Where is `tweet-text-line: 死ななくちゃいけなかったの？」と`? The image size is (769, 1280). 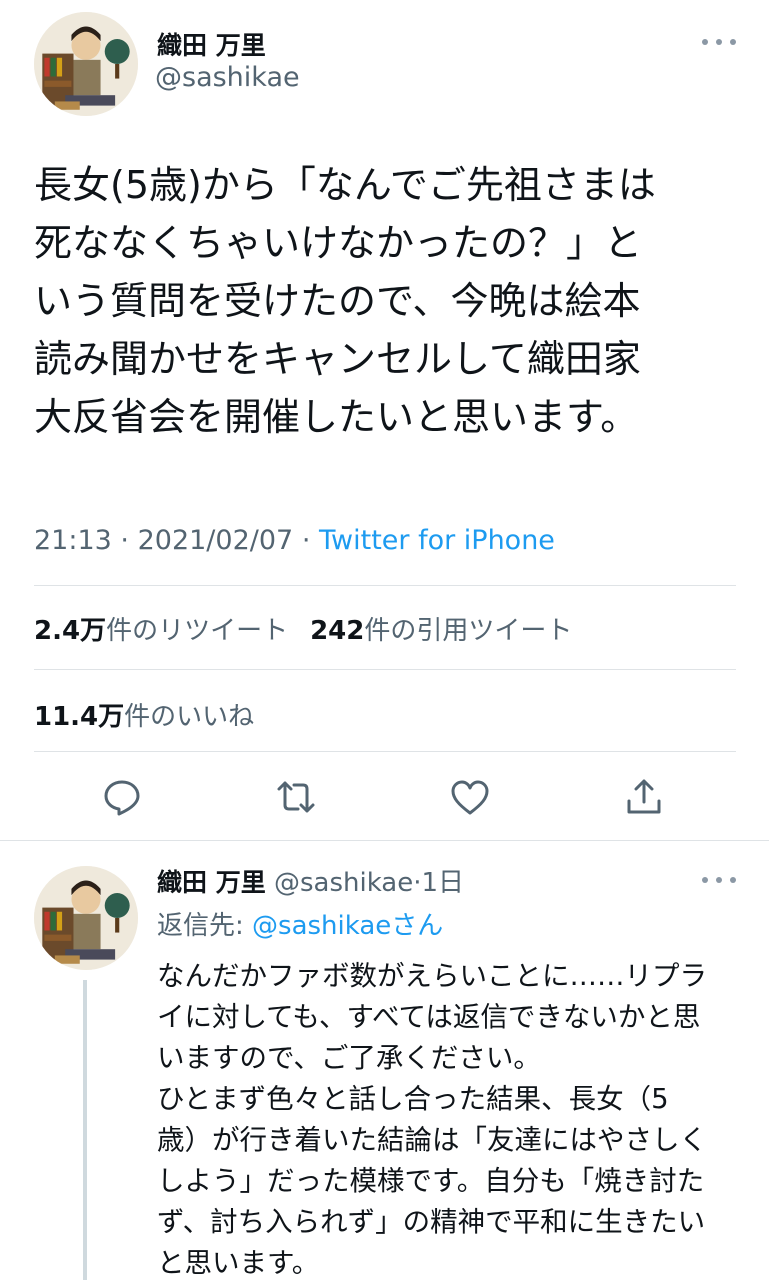
tweet-text-line: 死ななくちゃいけなかったの？」と is located at coordinates (338, 243).